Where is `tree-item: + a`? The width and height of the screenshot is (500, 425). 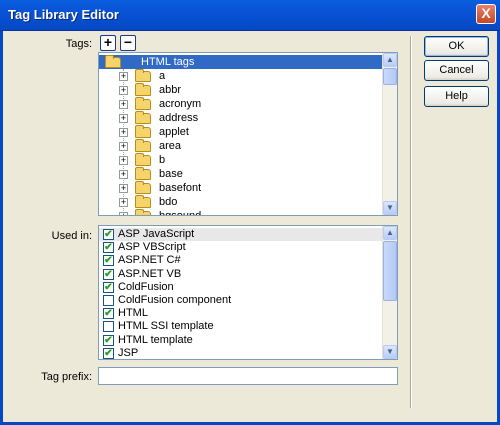
tree-item: + a is located at coordinates (241, 76).